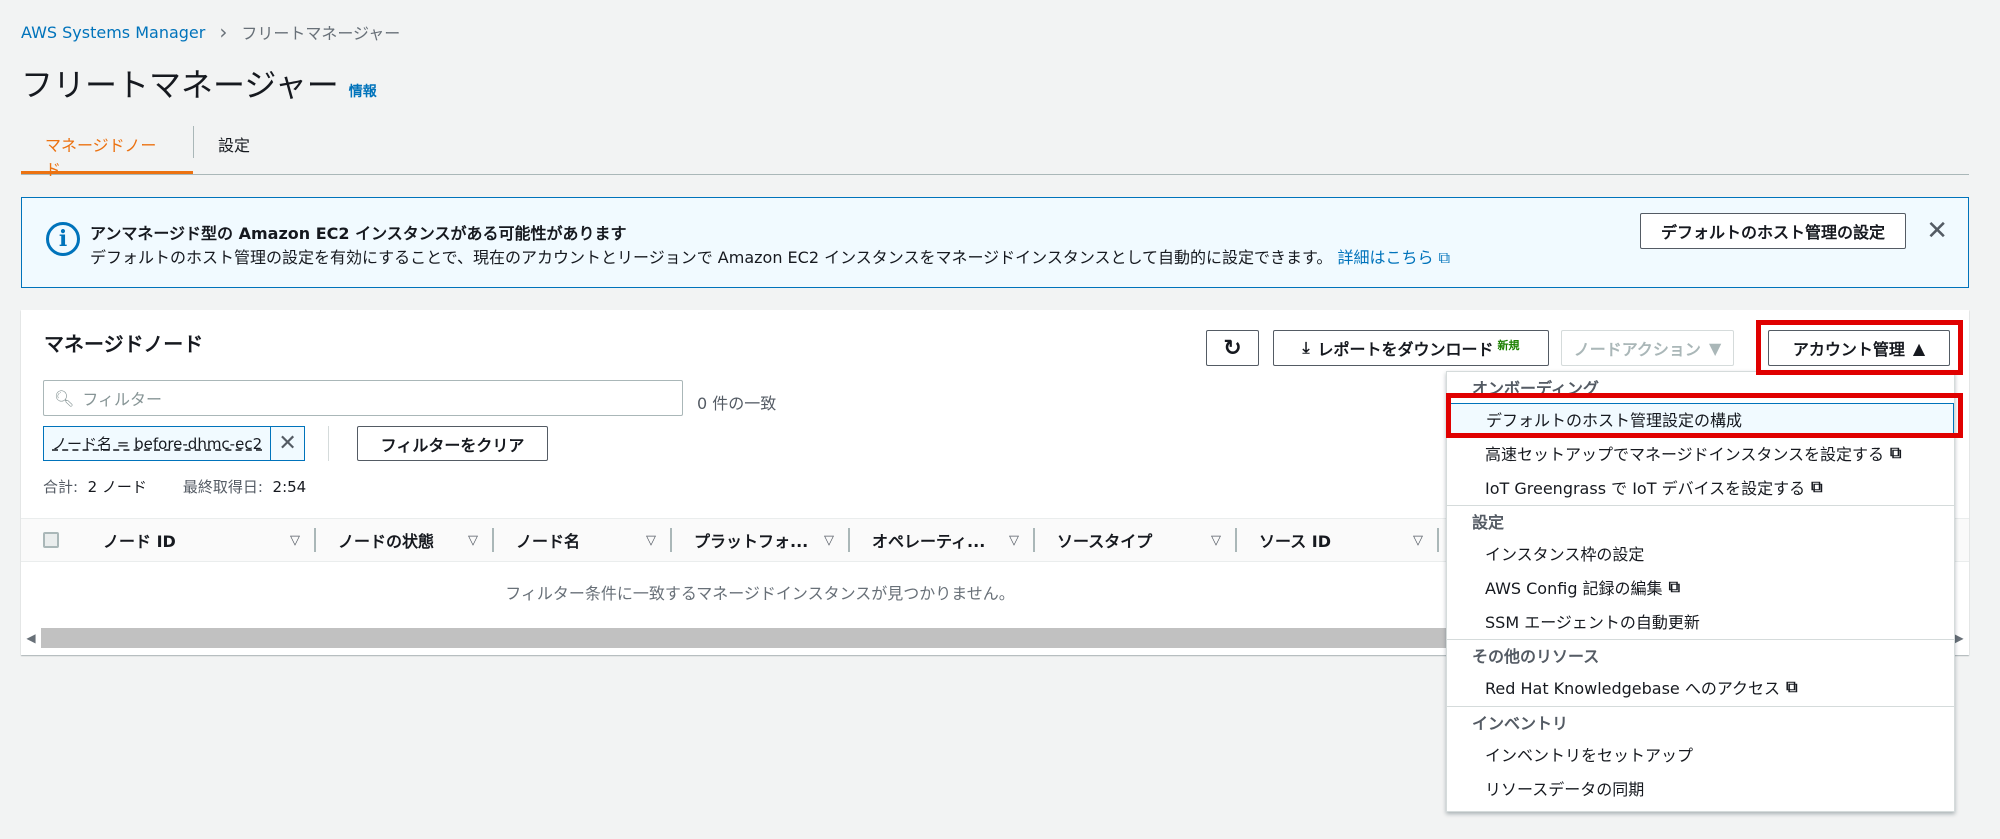 This screenshot has width=2000, height=839. Describe the element at coordinates (321, 33) in the screenshot. I see `breadcrumb-current: フリートマネージャー` at that location.